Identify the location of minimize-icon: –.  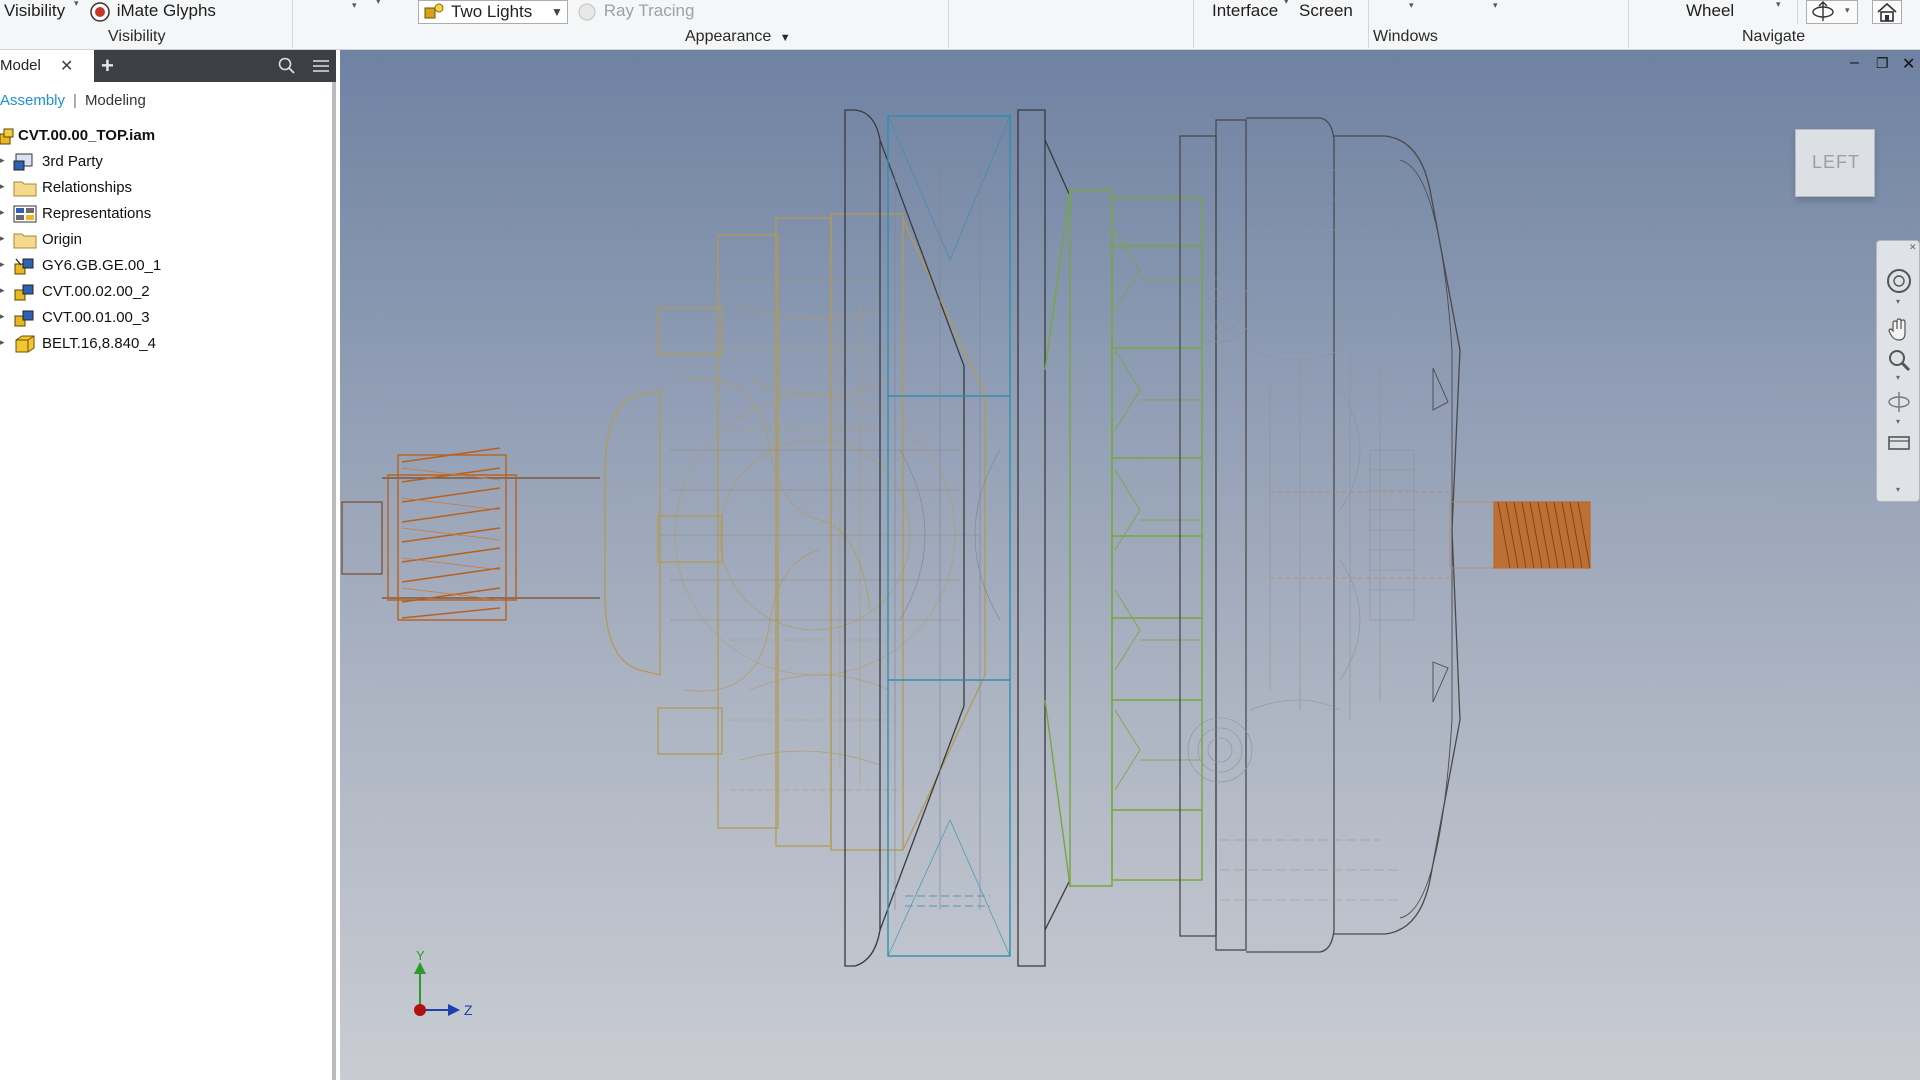
(1854, 63).